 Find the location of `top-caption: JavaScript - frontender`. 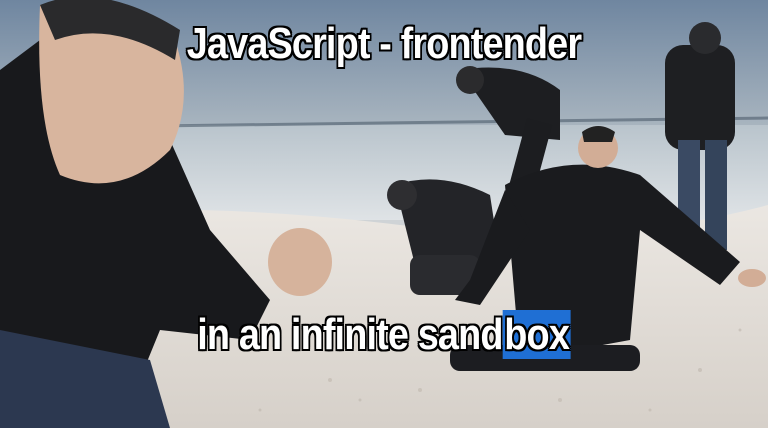

top-caption: JavaScript - frontender is located at coordinates (384, 43).